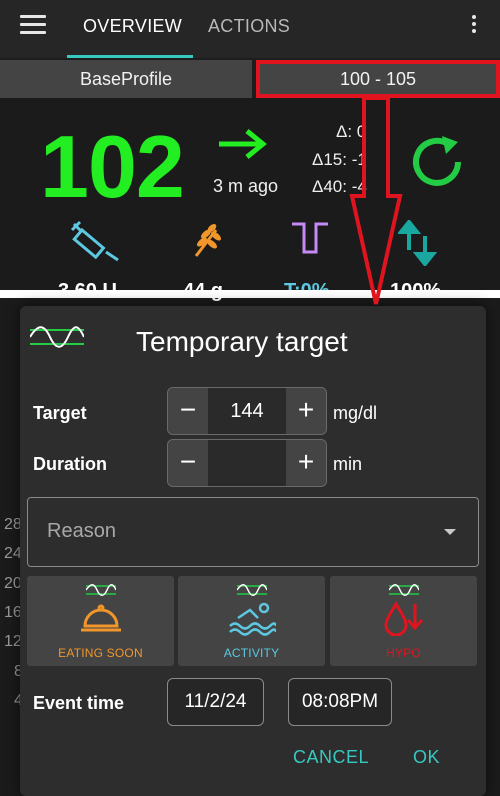  I want to click on profile-row: BaseProfile 100 - 105, so click(250, 79).